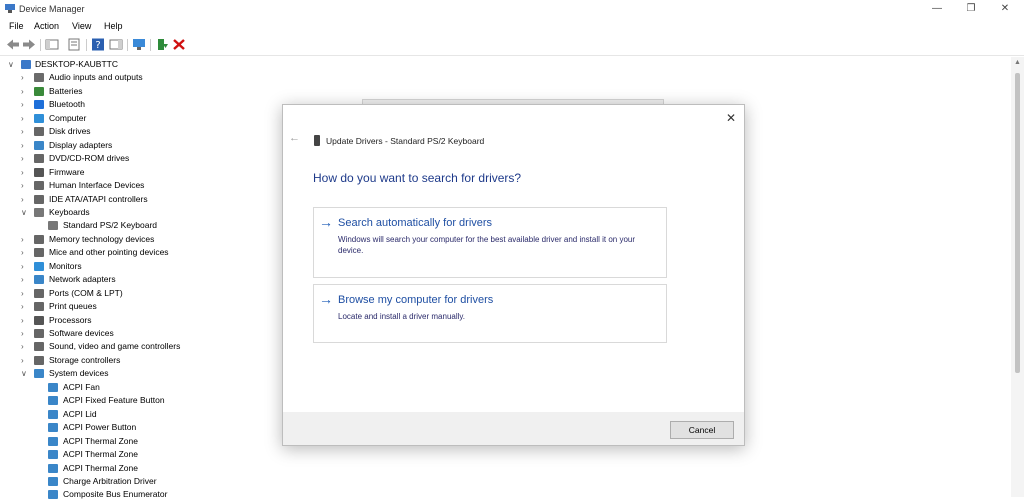  Describe the element at coordinates (39, 172) in the screenshot. I see `firmware-icon` at that location.